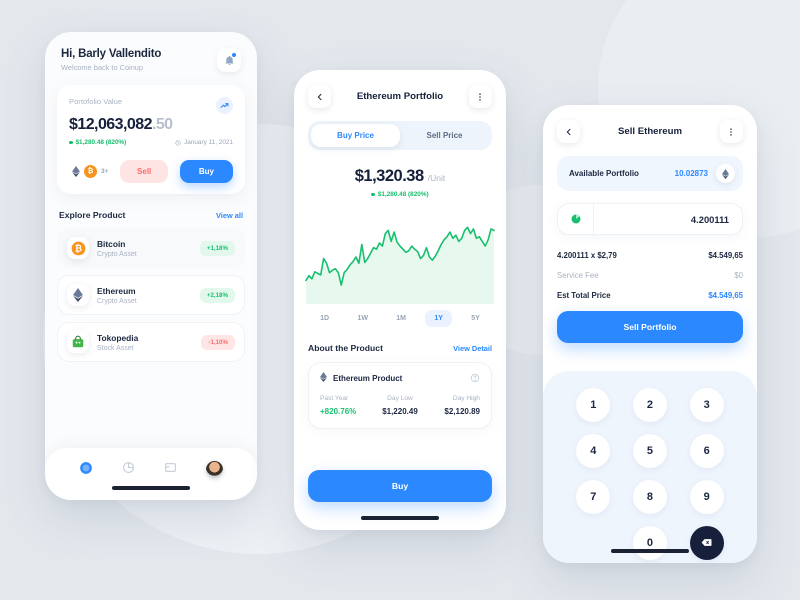  I want to click on welcome-subtitle: Welcome back to Coinup, so click(102, 67).